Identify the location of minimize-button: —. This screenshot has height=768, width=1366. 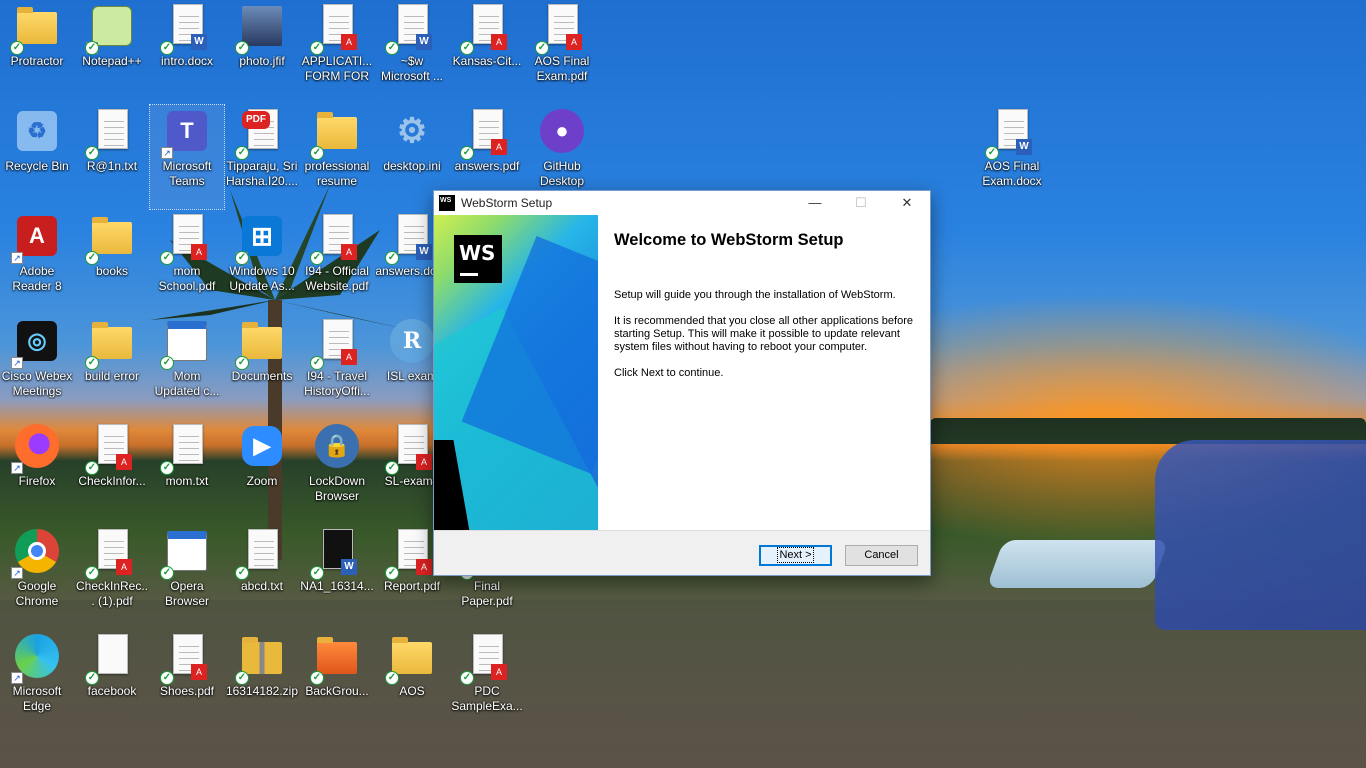
(815, 203).